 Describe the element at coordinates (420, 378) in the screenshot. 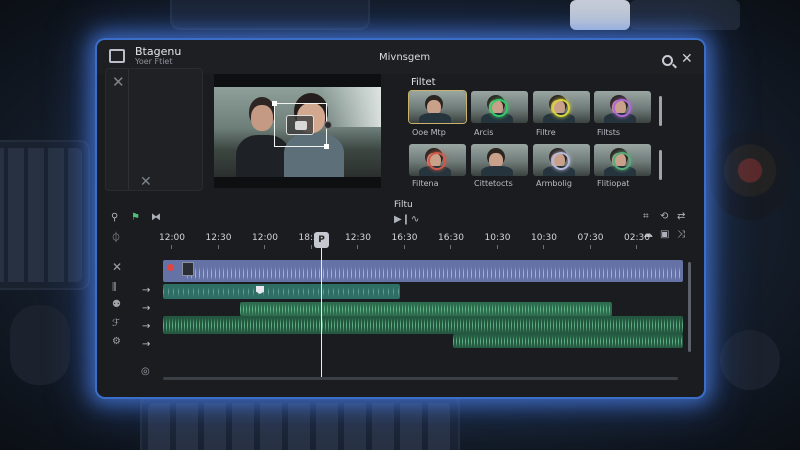

I see `timeline-horizontal-scrollbar` at that location.